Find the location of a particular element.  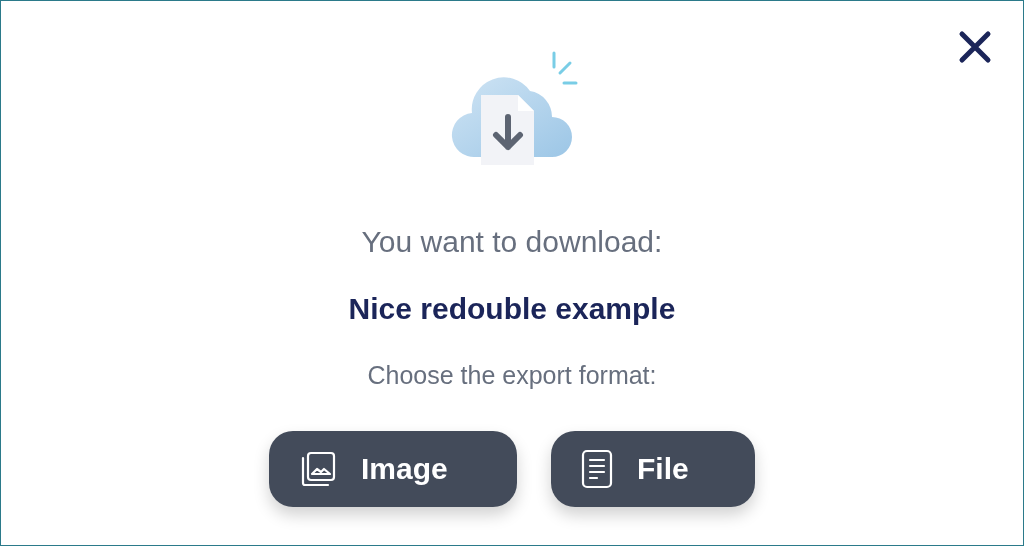

export-button: Image is located at coordinates (393, 468).